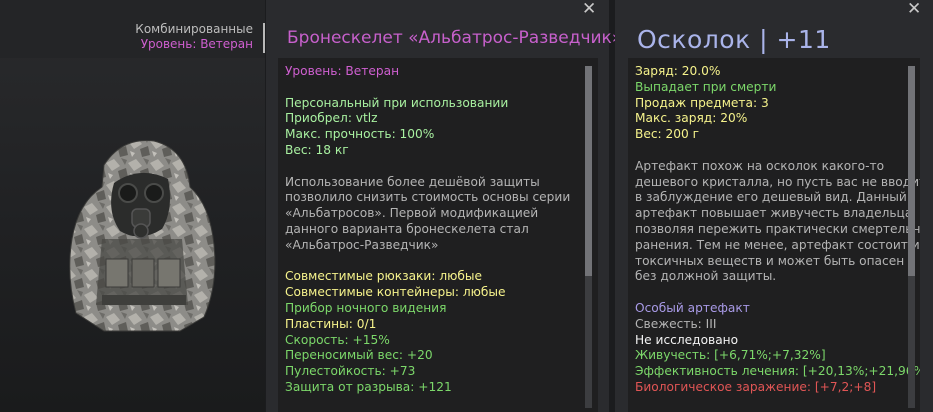  I want to click on stat-line: в заблуждение его дешевый вид. Данный, so click(771, 197).